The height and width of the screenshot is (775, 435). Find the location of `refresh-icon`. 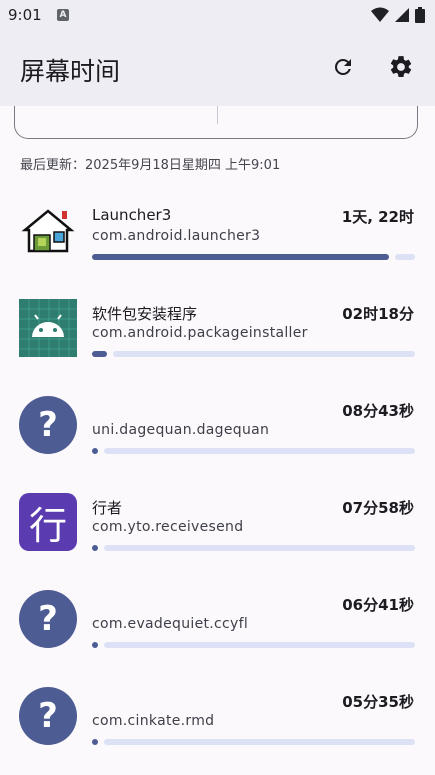

refresh-icon is located at coordinates (343, 66).